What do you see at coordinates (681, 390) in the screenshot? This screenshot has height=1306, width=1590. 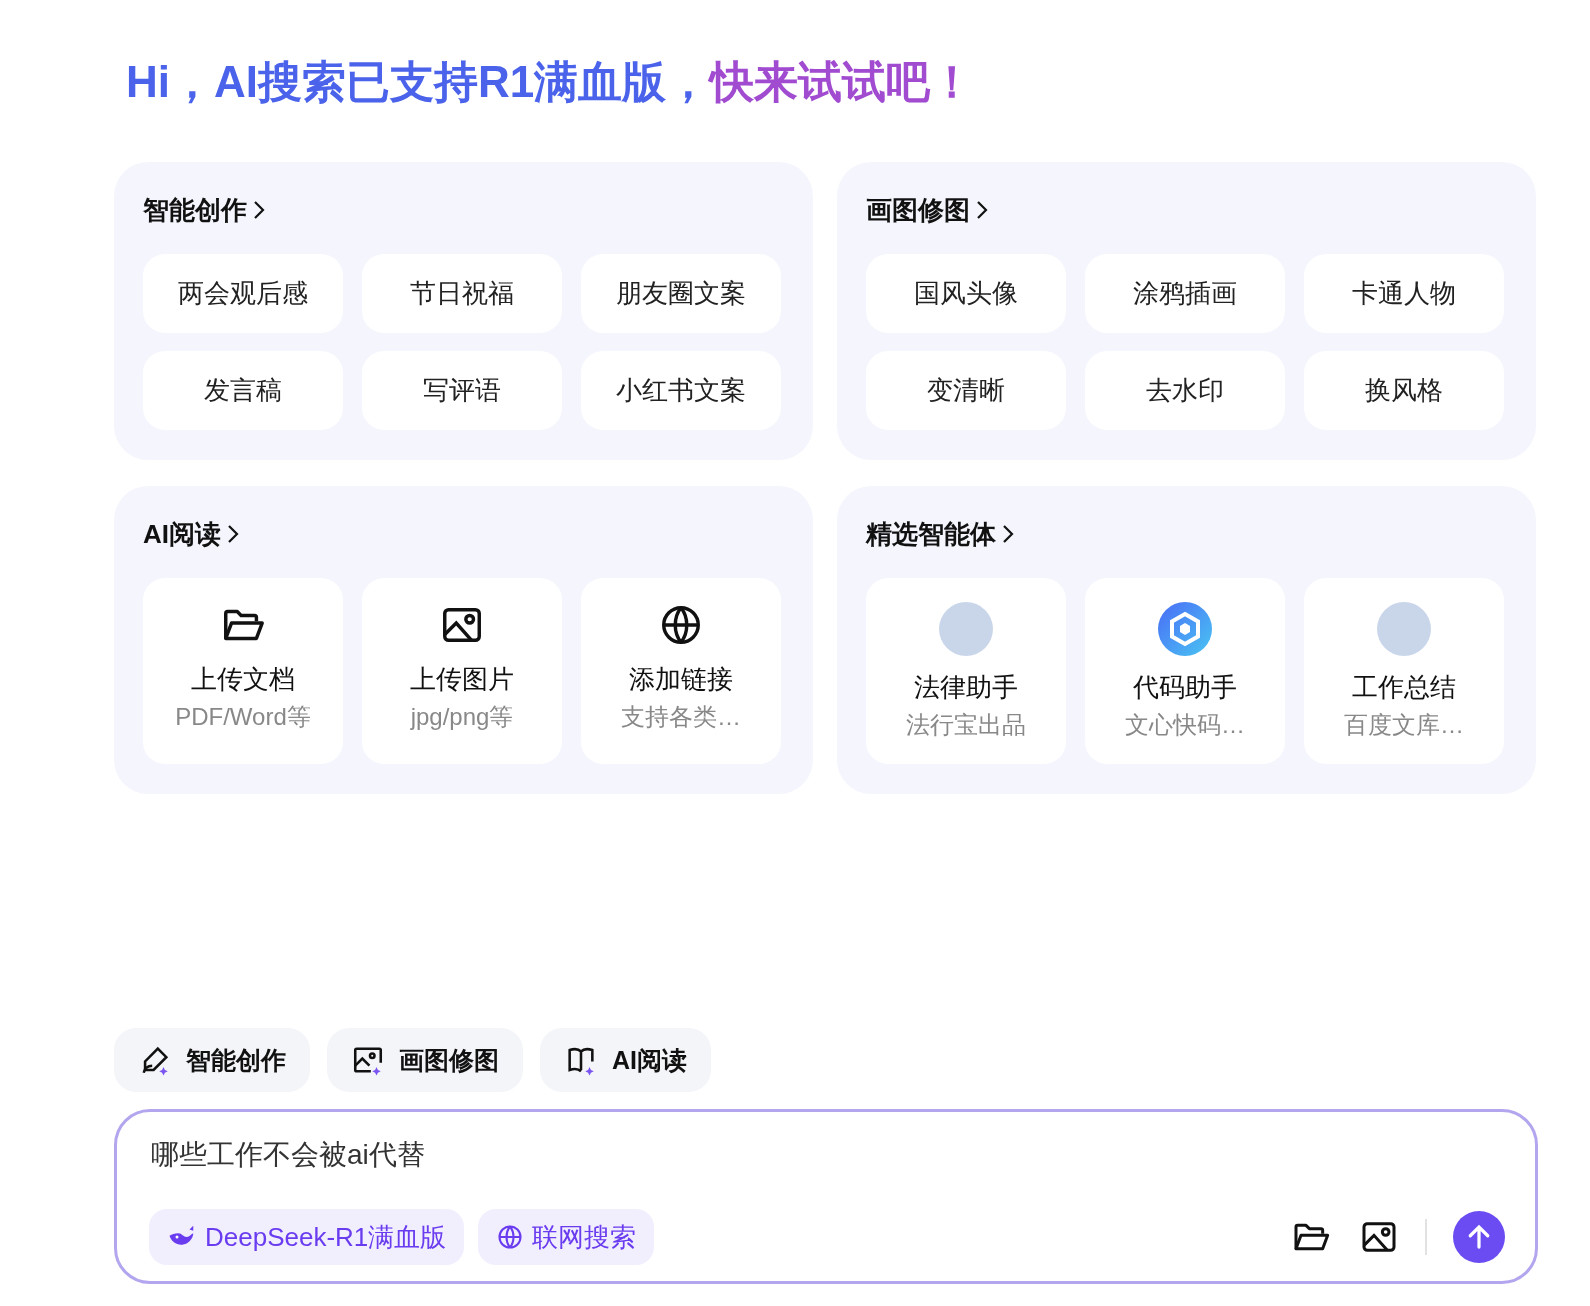 I see `suggestion-button: 小红书文案` at bounding box center [681, 390].